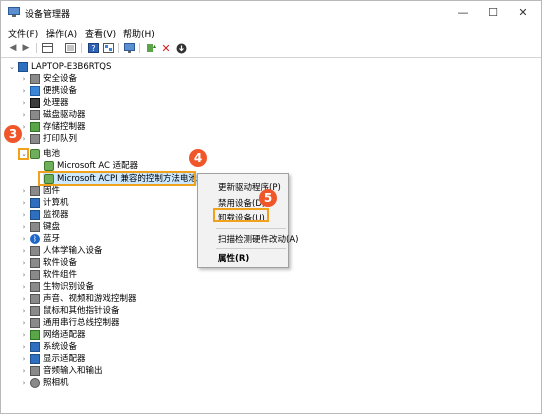 Image resolution: width=544 pixels, height=416 pixels. What do you see at coordinates (35, 287) in the screenshot?
I see `biometric-icon` at bounding box center [35, 287].